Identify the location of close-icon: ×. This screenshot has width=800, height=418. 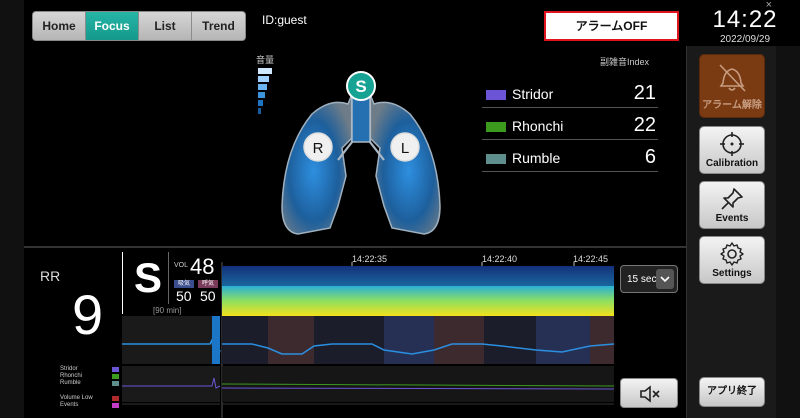
(769, 5).